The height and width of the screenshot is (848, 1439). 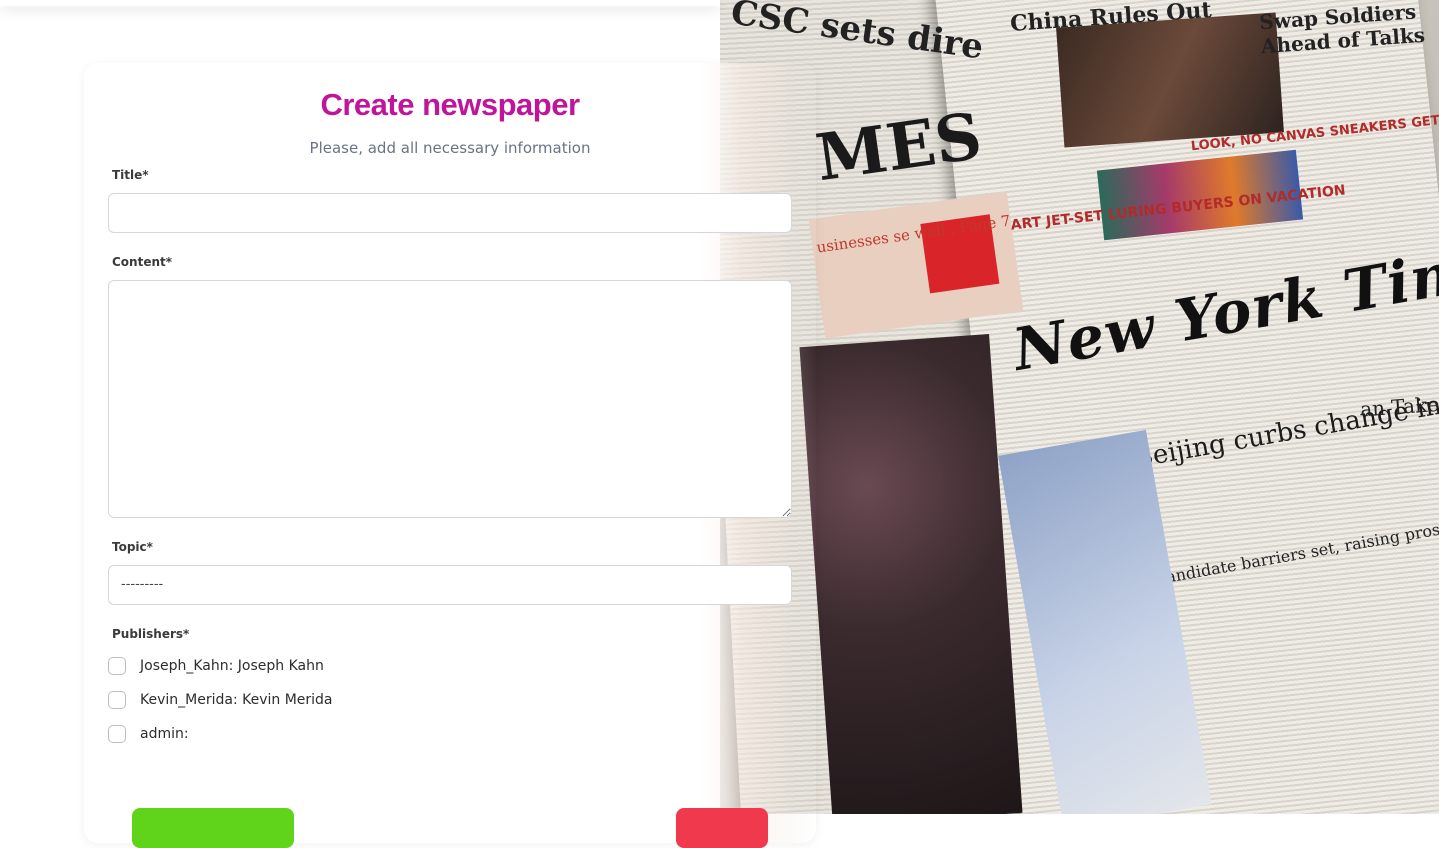 What do you see at coordinates (450, 399) in the screenshot?
I see `content-textarea` at bounding box center [450, 399].